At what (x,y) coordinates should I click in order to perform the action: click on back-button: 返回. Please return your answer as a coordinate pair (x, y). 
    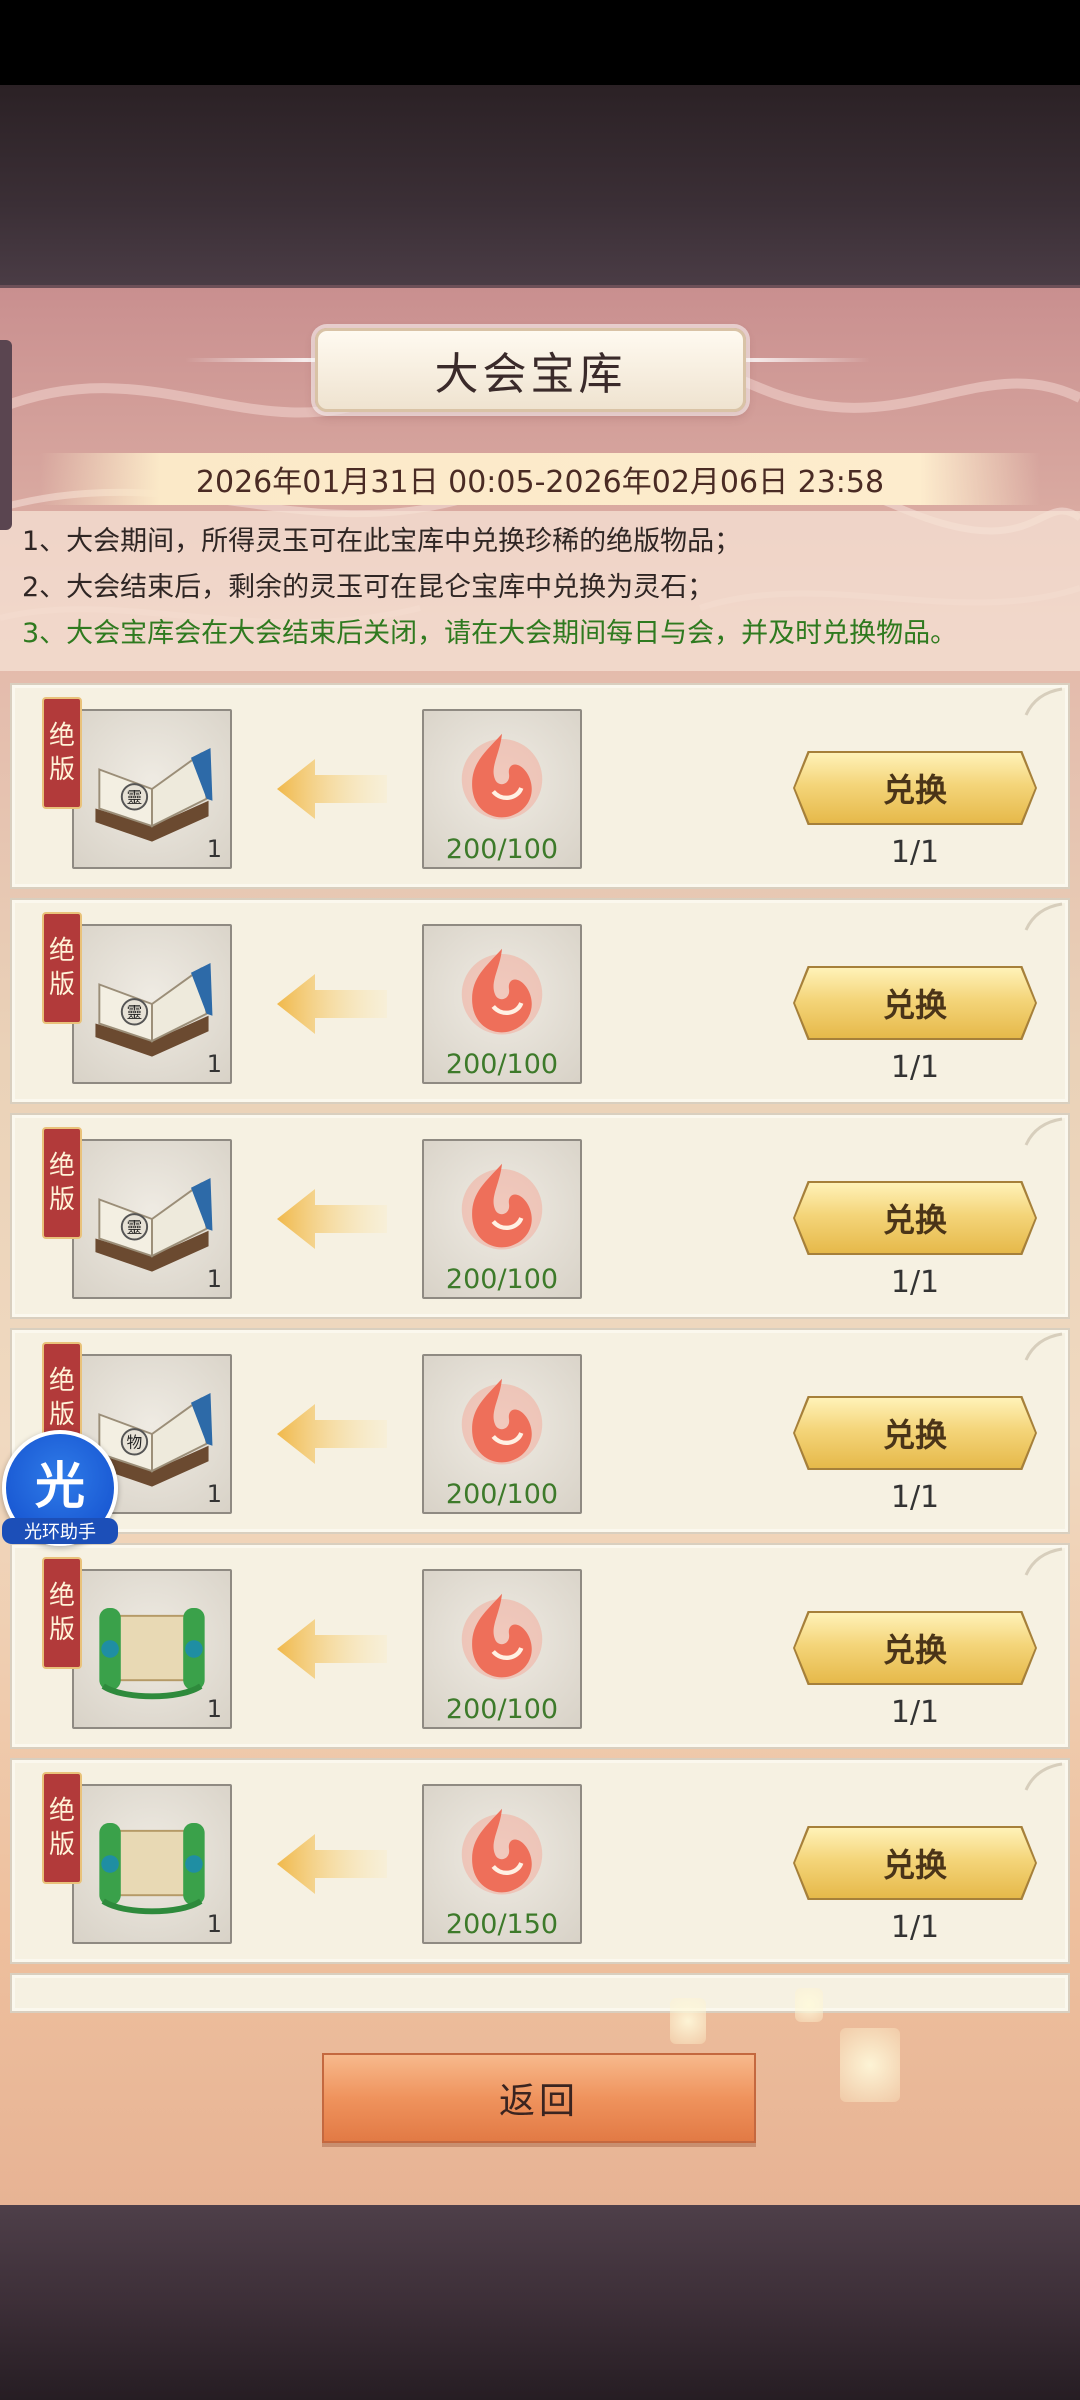
    Looking at the image, I should click on (539, 2098).